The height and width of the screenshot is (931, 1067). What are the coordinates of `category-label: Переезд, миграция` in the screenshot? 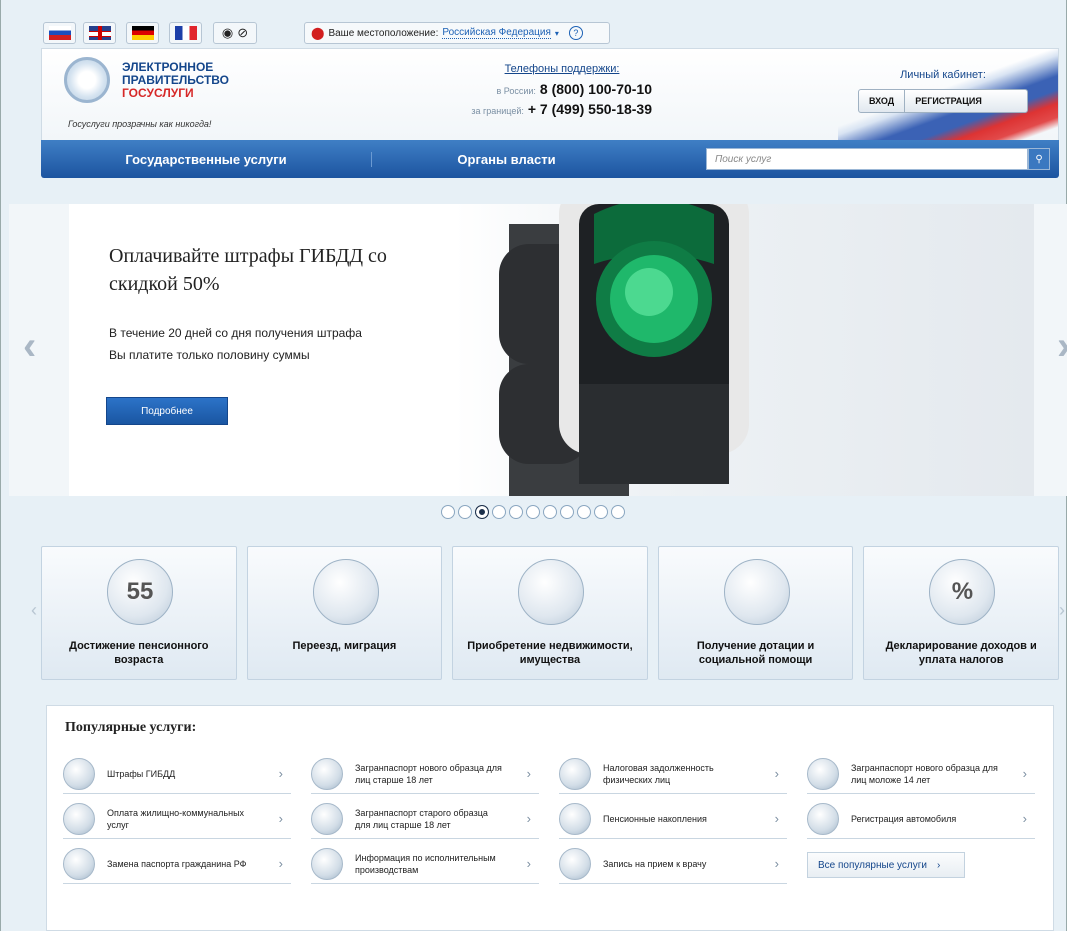 It's located at (344, 646).